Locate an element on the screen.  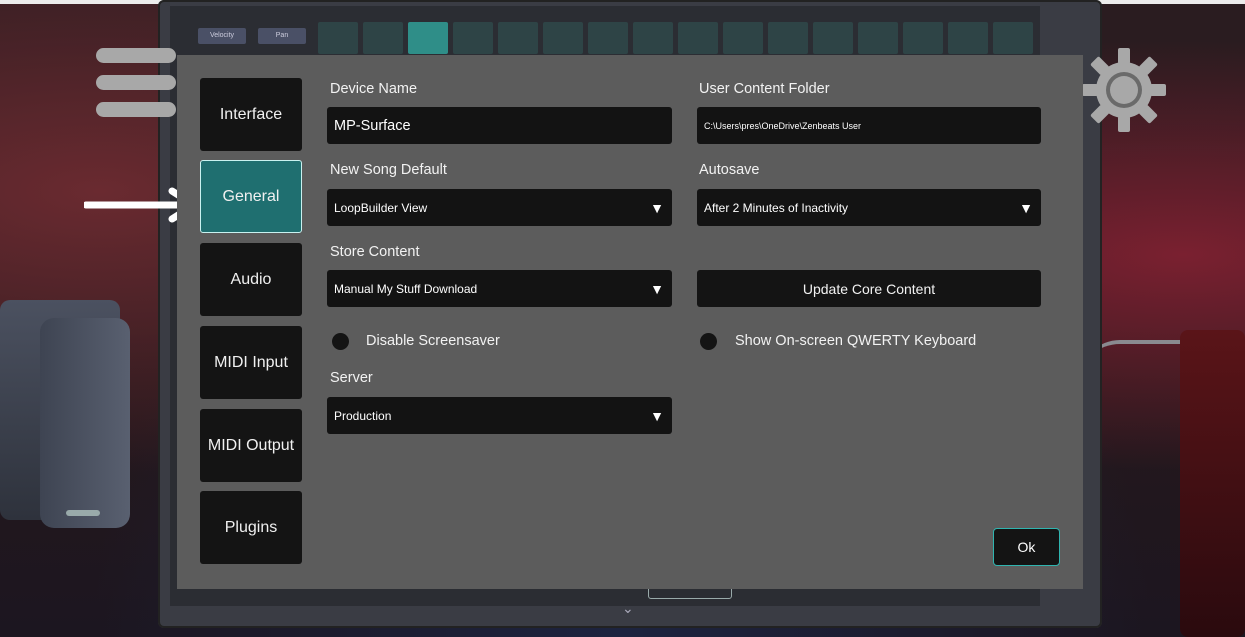
update-core-content-button: Update Core Content is located at coordinates (869, 288).